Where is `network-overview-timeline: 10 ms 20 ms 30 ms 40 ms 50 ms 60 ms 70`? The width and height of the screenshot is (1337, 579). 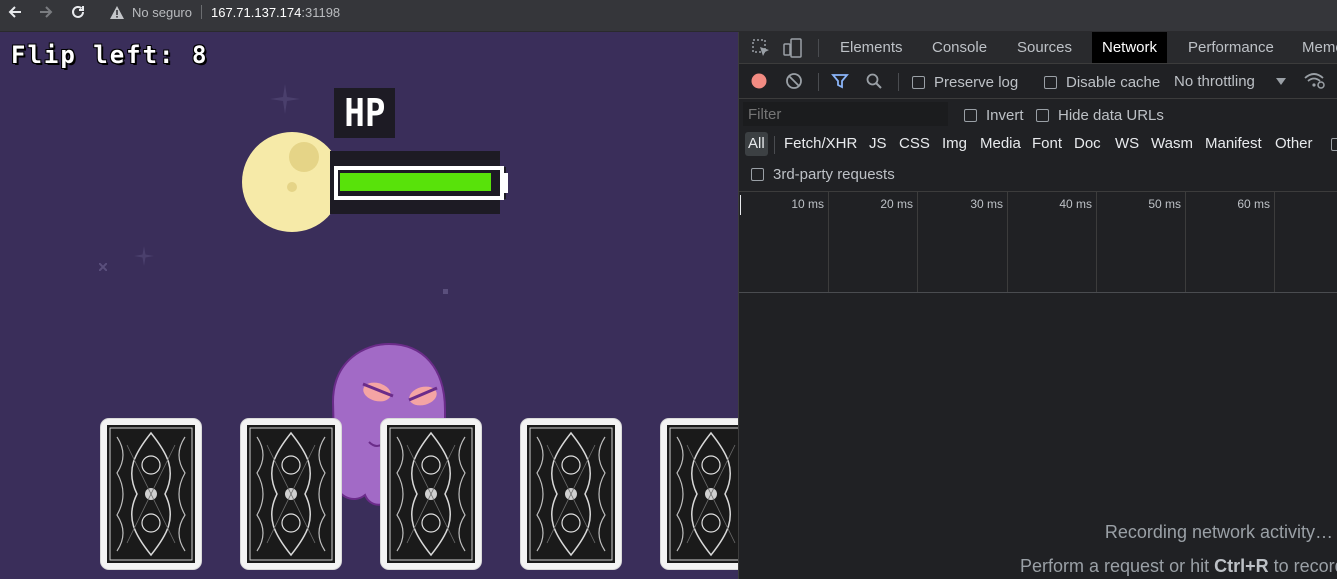 network-overview-timeline: 10 ms 20 ms 30 ms 40 ms 50 ms 60 ms 70 is located at coordinates (1038, 242).